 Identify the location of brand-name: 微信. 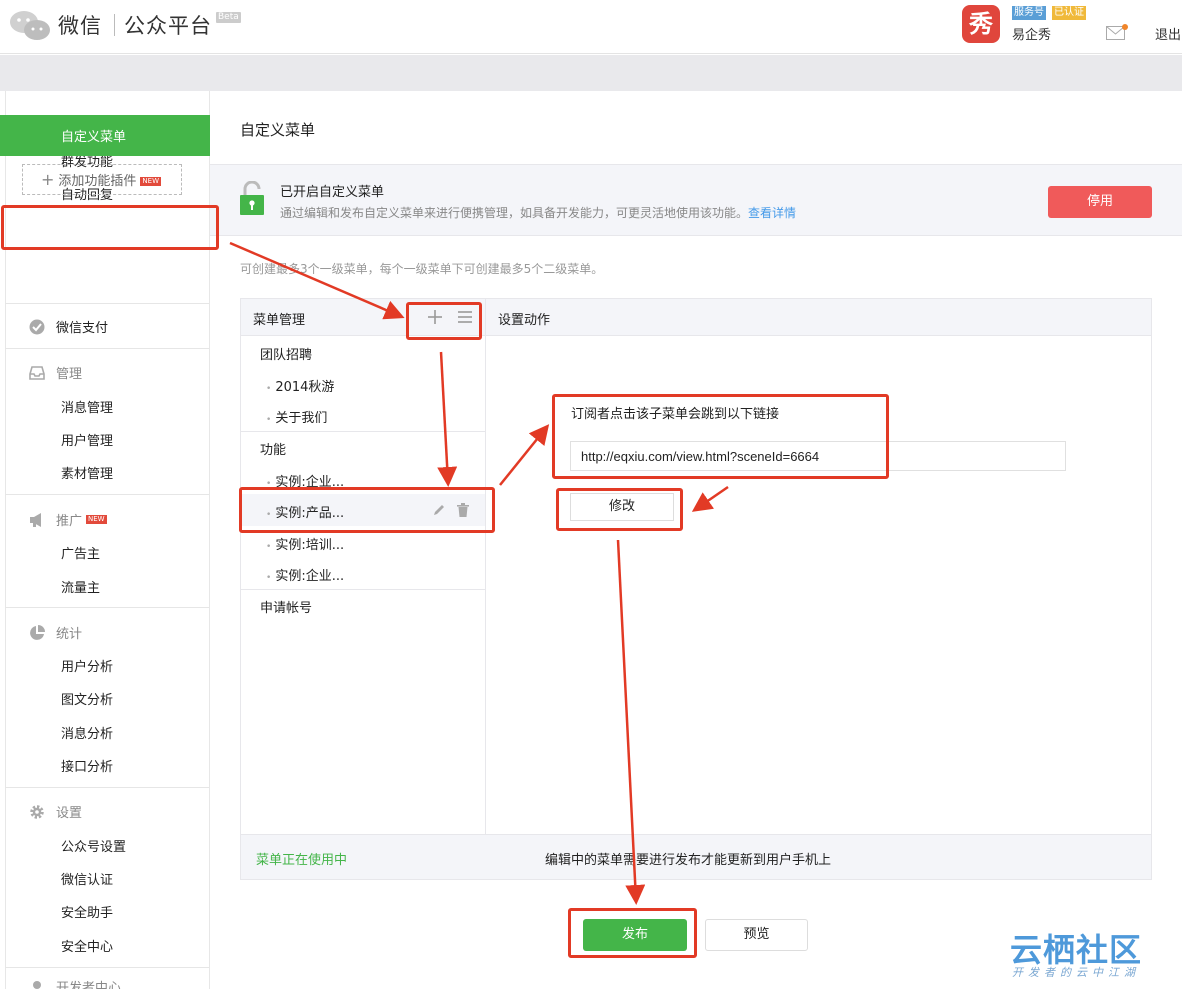
(80, 26).